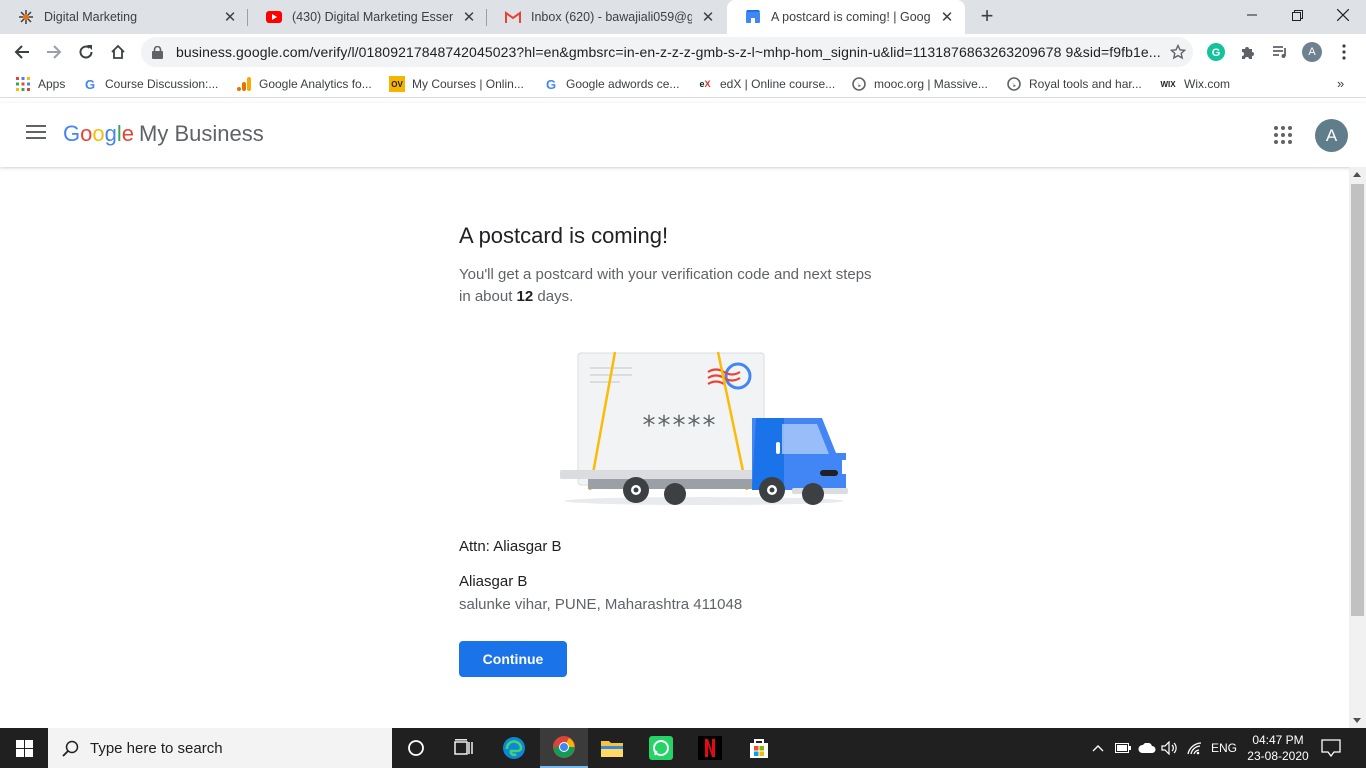  Describe the element at coordinates (124, 17) in the screenshot. I see `tab-digital-marketing: Digital Marketing ✕` at that location.